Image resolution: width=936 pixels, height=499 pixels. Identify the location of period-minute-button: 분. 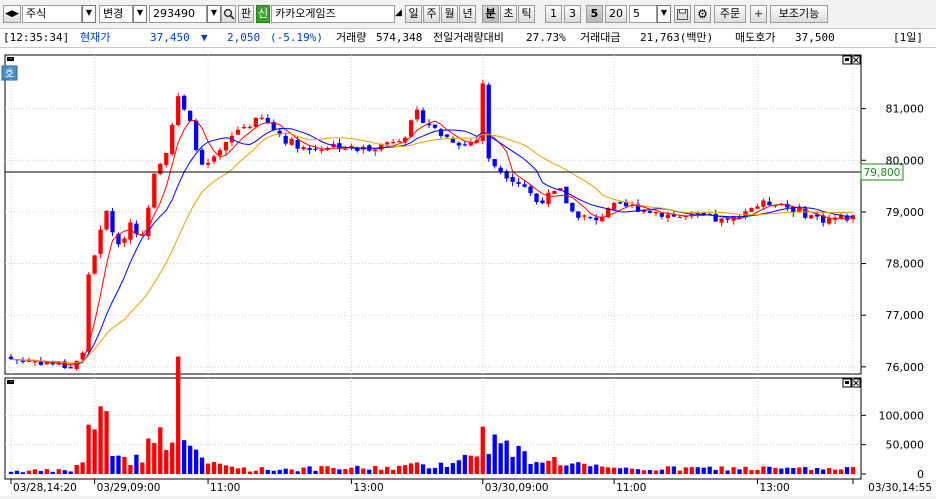
(490, 14).